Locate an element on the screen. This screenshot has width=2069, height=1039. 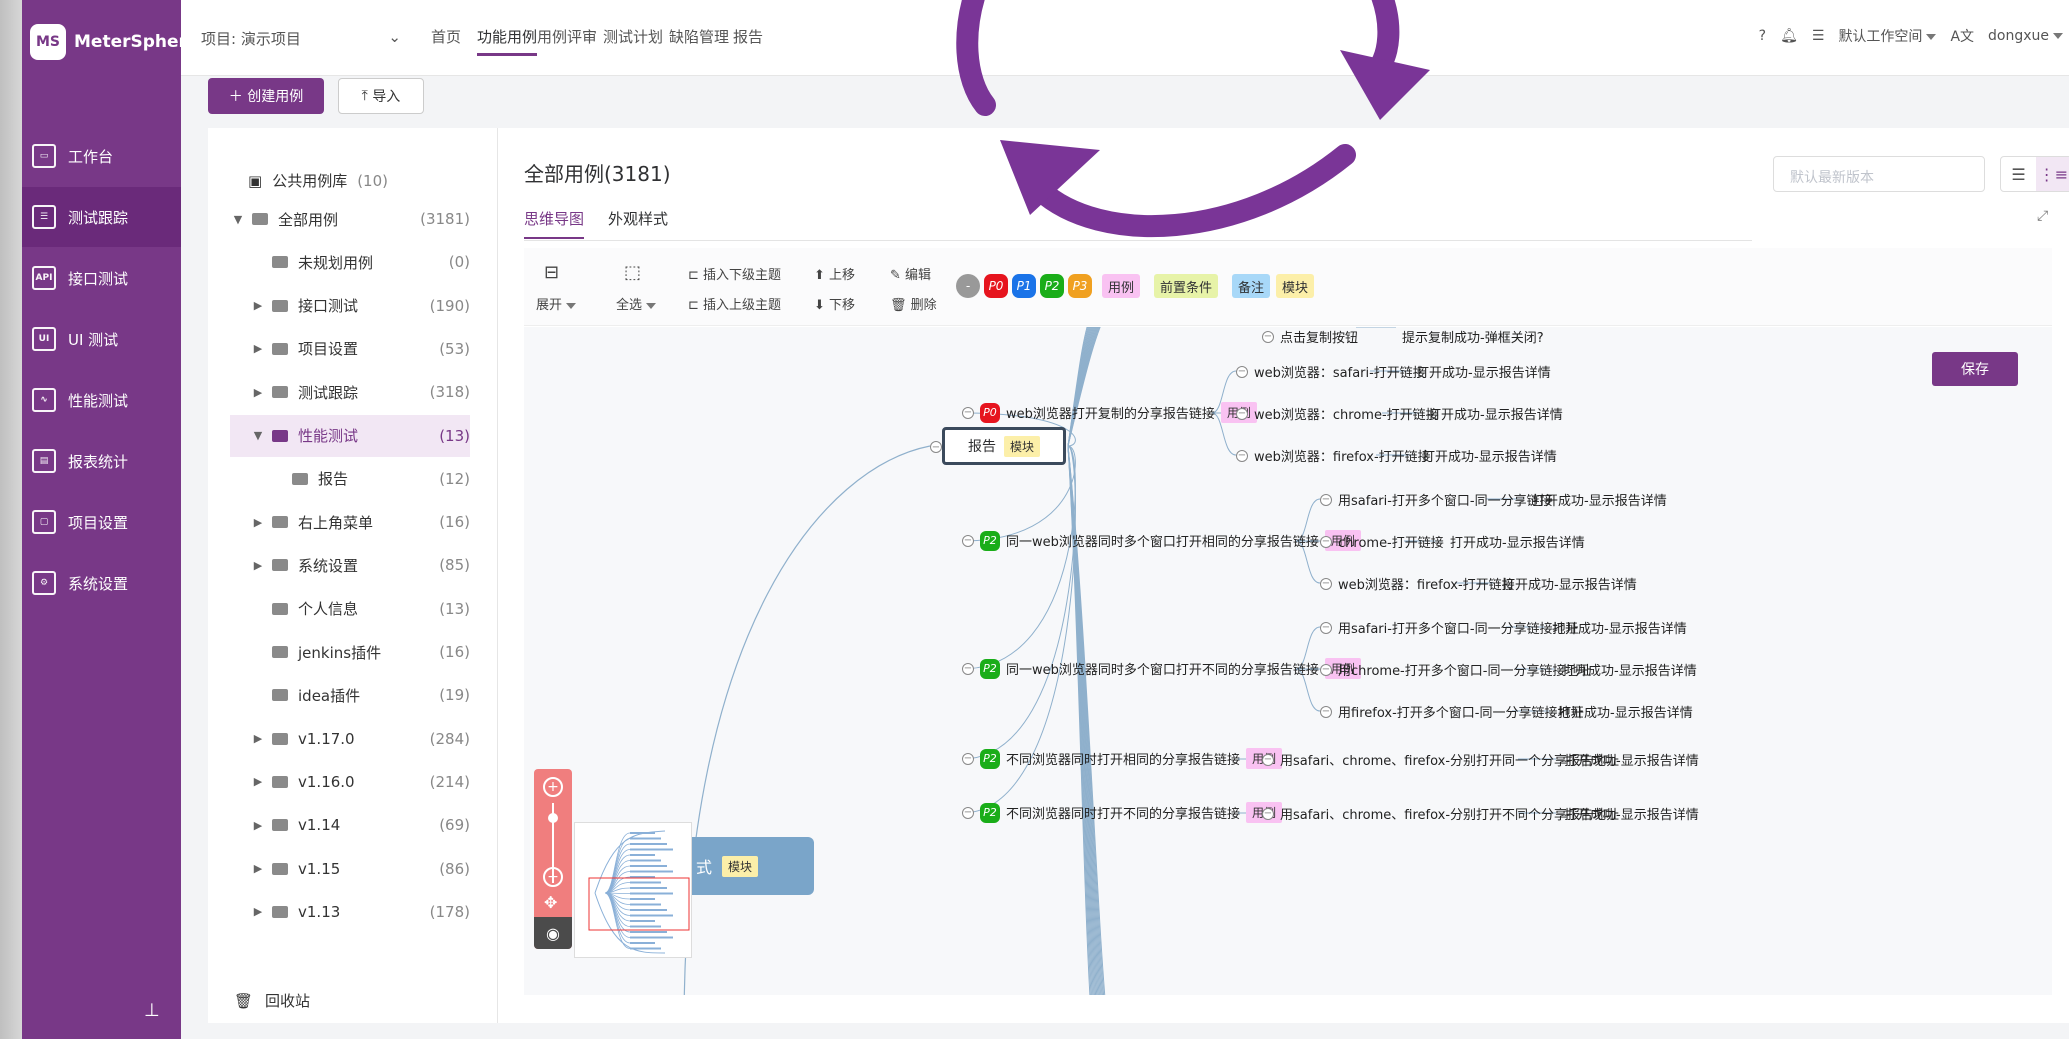
view-toggle: ☰ ⋮≡ is located at coordinates (2034, 174).